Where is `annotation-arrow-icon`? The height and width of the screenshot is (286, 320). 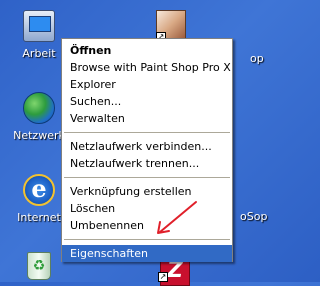 annotation-arrow-icon is located at coordinates (177, 217).